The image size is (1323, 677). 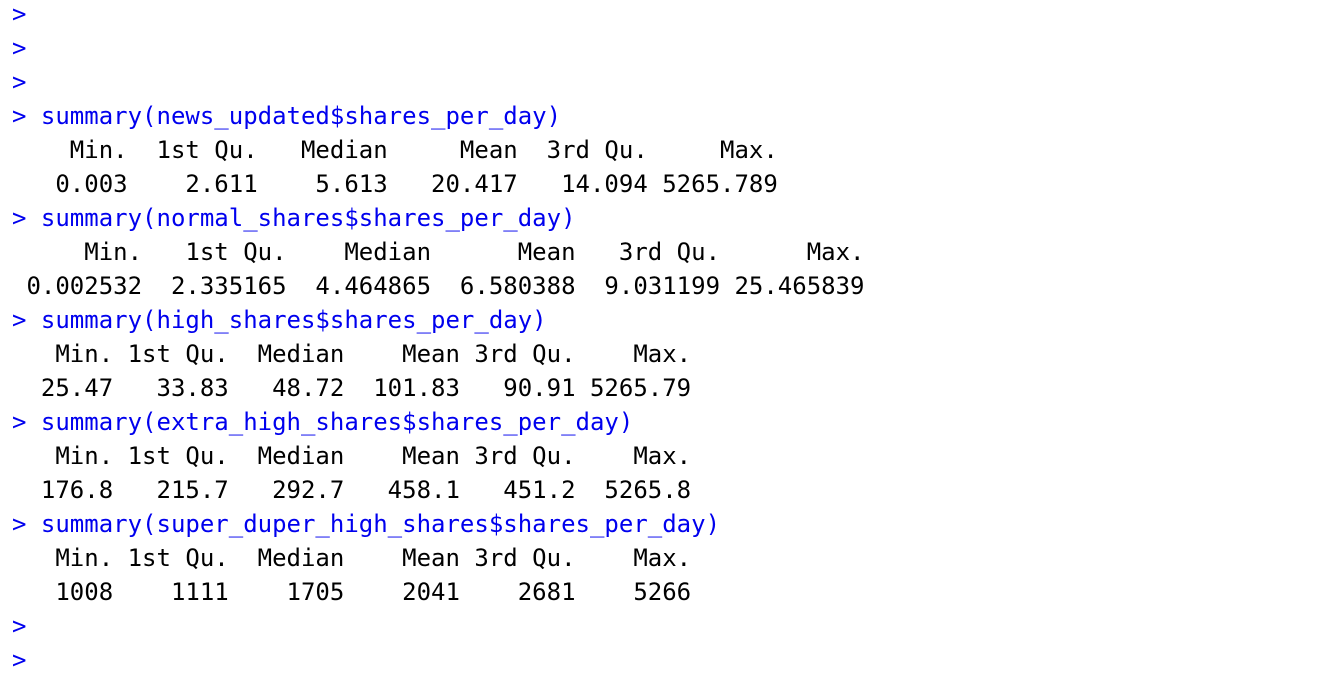 What do you see at coordinates (402, 184) in the screenshot?
I see `console-output-values: 0.003 2.611 5.613 20.417 14.094 5265.789` at bounding box center [402, 184].